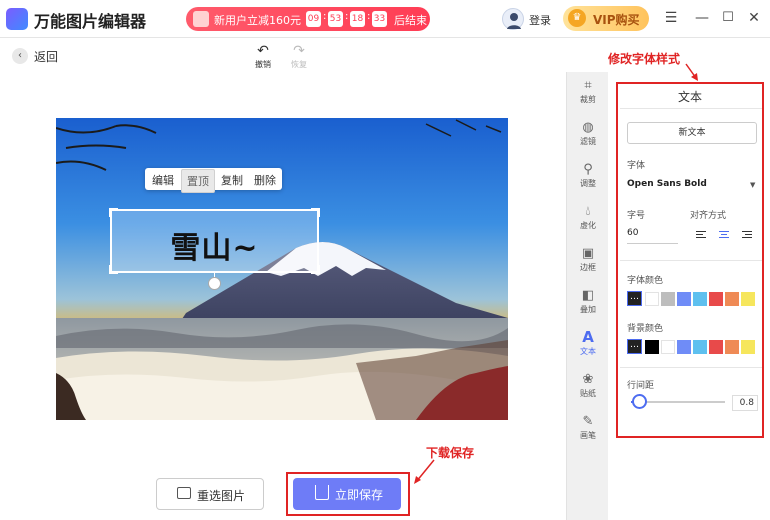 Image resolution: width=770 pixels, height=520 pixels. Describe the element at coordinates (588, 225) in the screenshot. I see `tool-blur-label: 虚化` at that location.